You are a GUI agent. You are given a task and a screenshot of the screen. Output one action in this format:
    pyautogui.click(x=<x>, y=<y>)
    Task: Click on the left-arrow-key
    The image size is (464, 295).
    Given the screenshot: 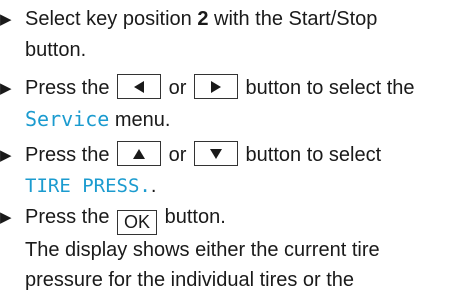 What is the action you would take?
    pyautogui.click(x=139, y=86)
    